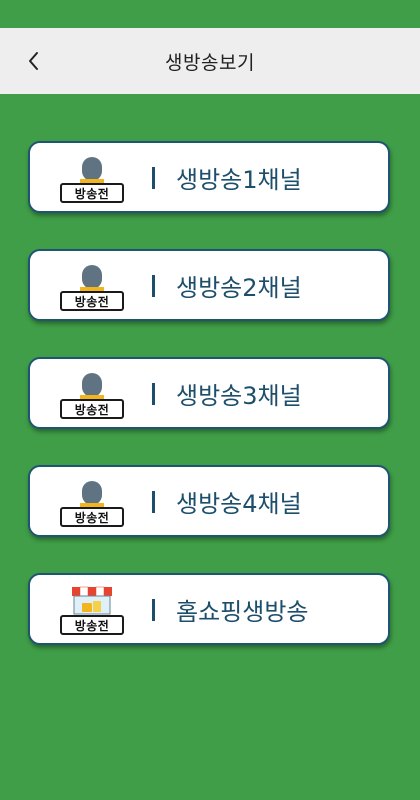 This screenshot has width=420, height=800. What do you see at coordinates (210, 14) in the screenshot?
I see `status-bar` at bounding box center [210, 14].